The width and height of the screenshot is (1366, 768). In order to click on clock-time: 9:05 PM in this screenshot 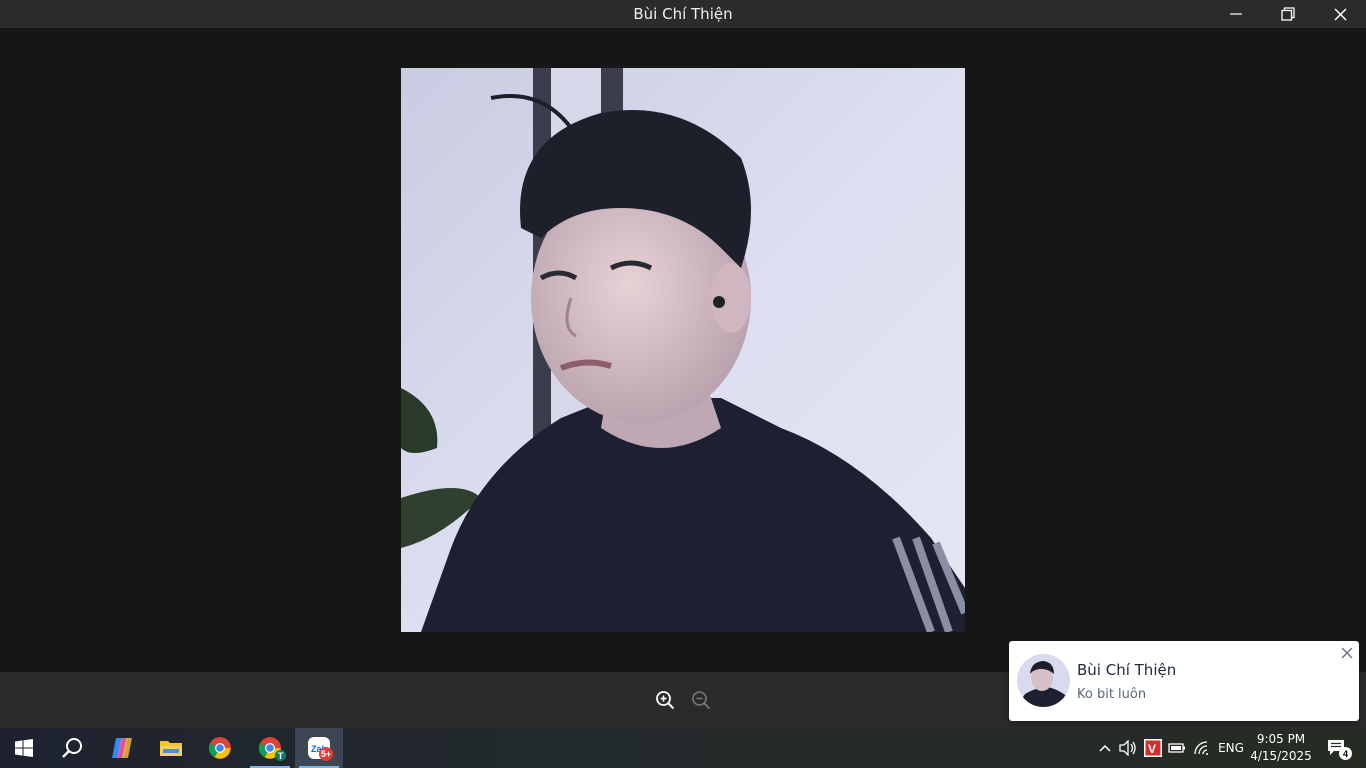, I will do `click(1281, 739)`.